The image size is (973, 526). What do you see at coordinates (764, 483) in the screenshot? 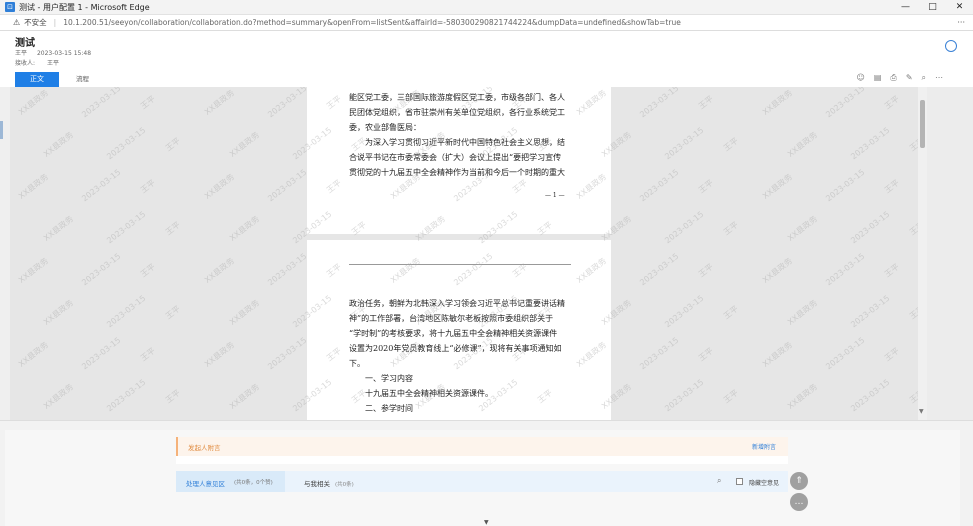
I see `hide-empty-label: 隐藏空意见` at bounding box center [764, 483].